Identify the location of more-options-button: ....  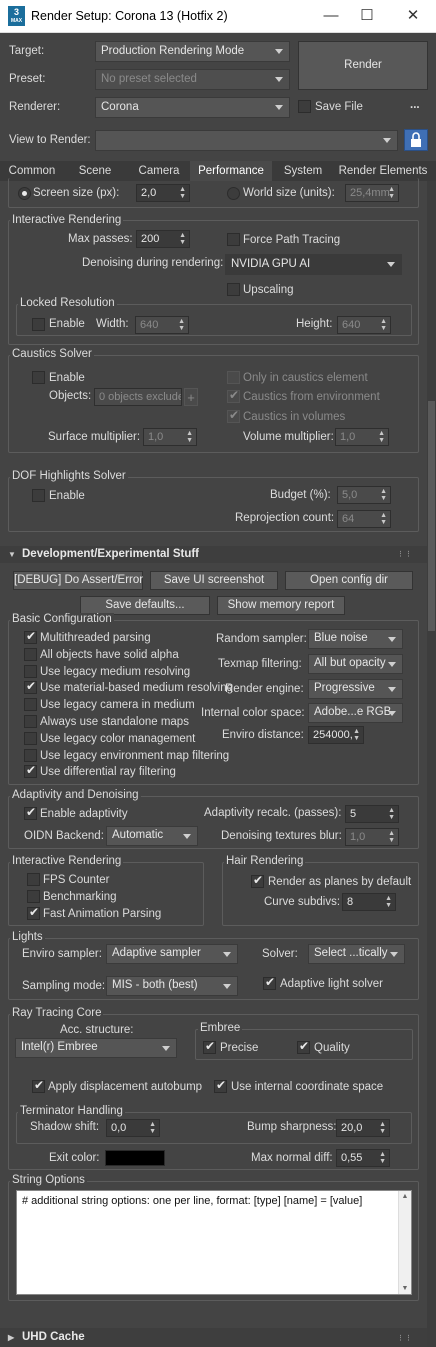
(415, 105).